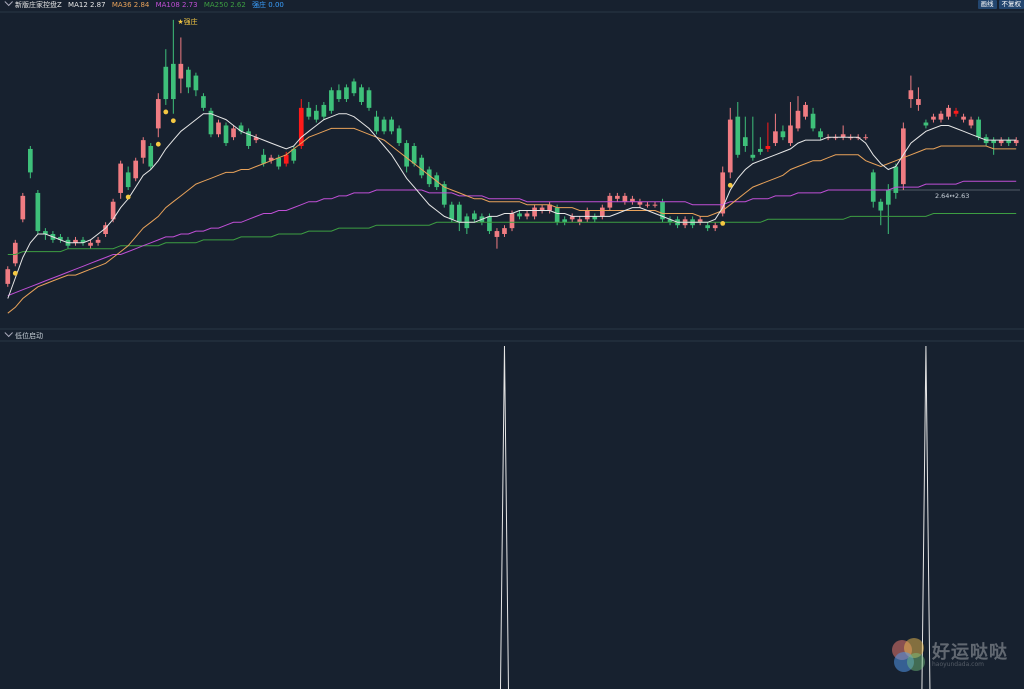  Describe the element at coordinates (29, 336) in the screenshot. I see `sub-panel-title: 低位启动` at that location.